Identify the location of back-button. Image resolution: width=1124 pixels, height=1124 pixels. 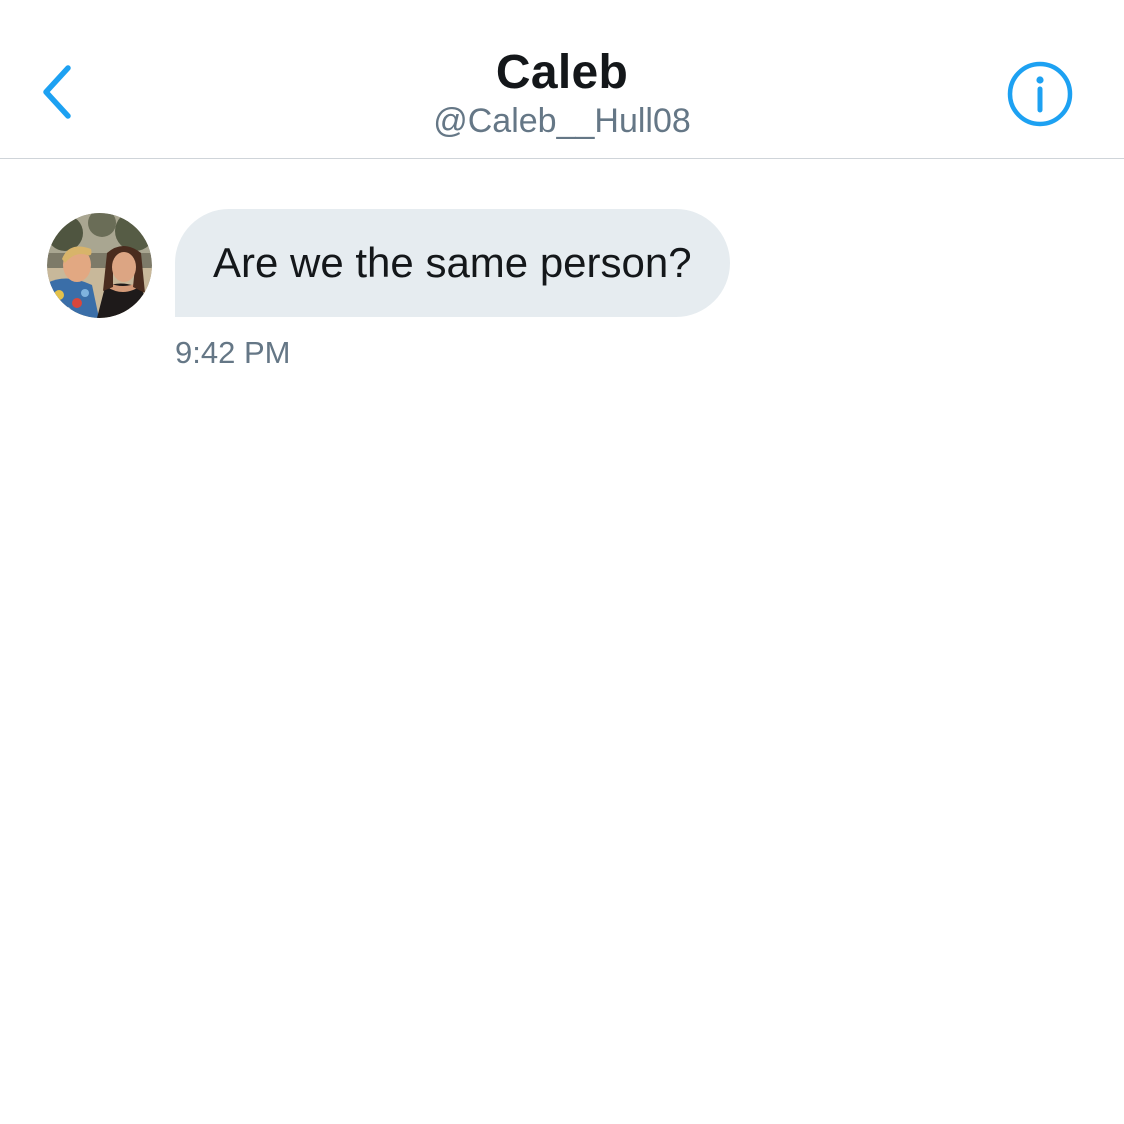
(58, 92).